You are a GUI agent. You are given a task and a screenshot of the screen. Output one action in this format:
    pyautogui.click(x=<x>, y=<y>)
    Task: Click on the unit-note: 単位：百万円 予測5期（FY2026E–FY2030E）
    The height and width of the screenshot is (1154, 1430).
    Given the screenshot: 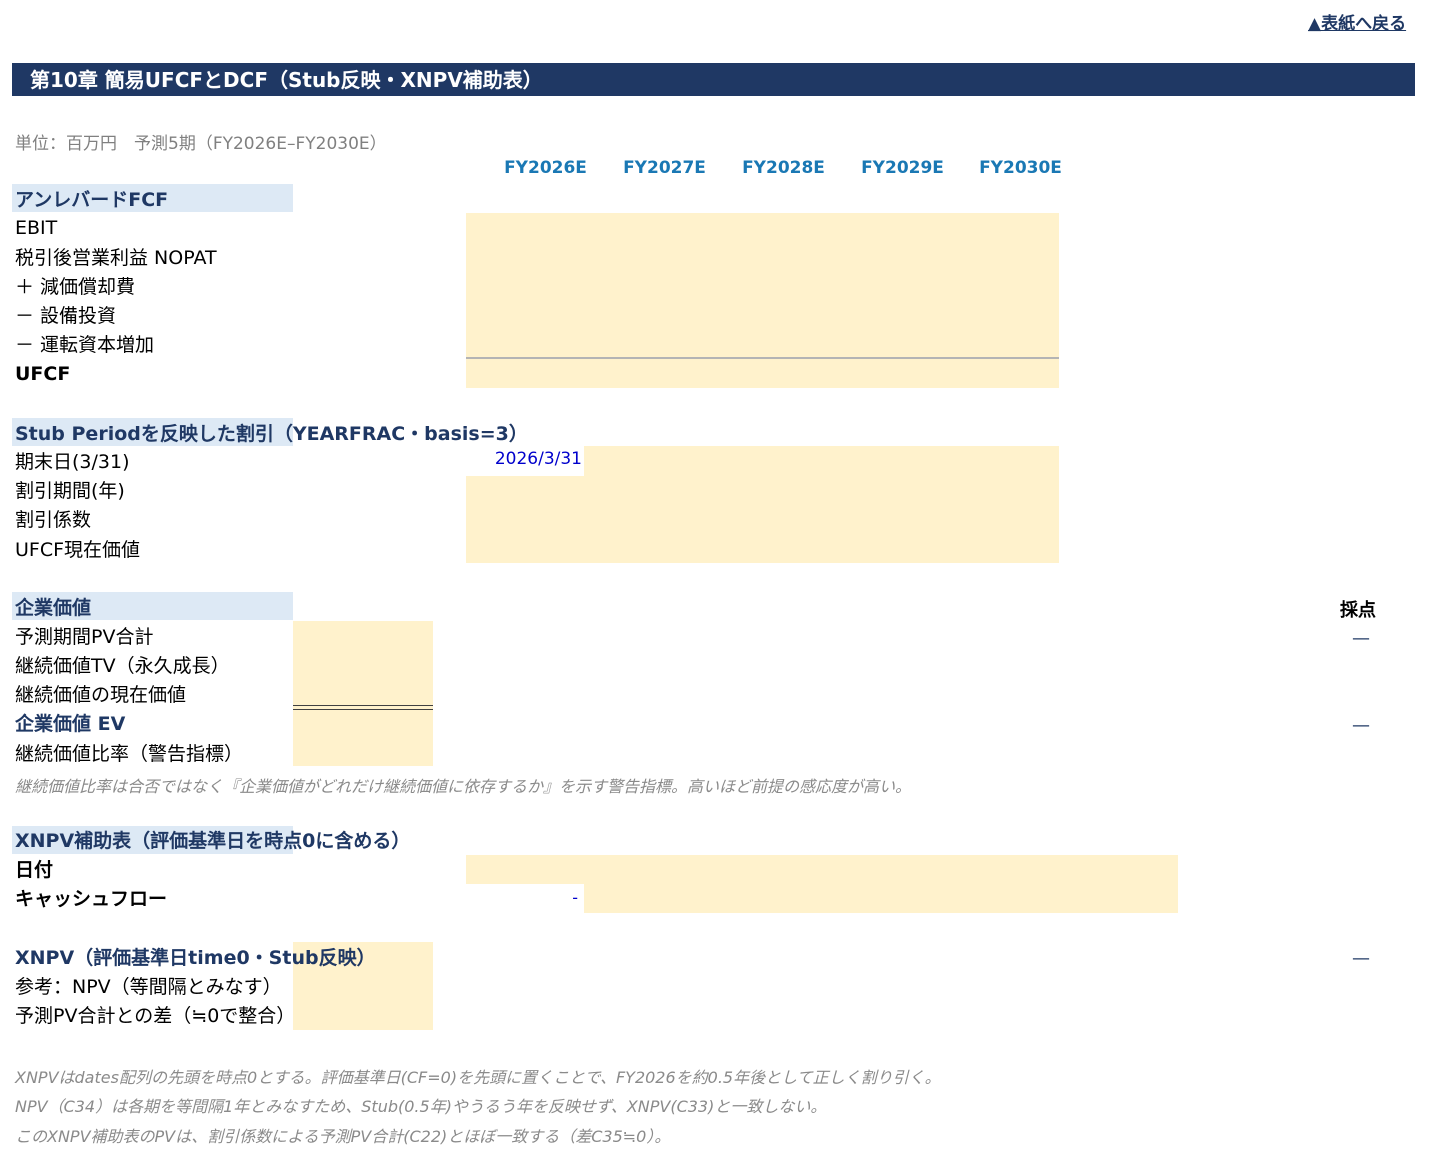 What is the action you would take?
    pyautogui.click(x=201, y=144)
    